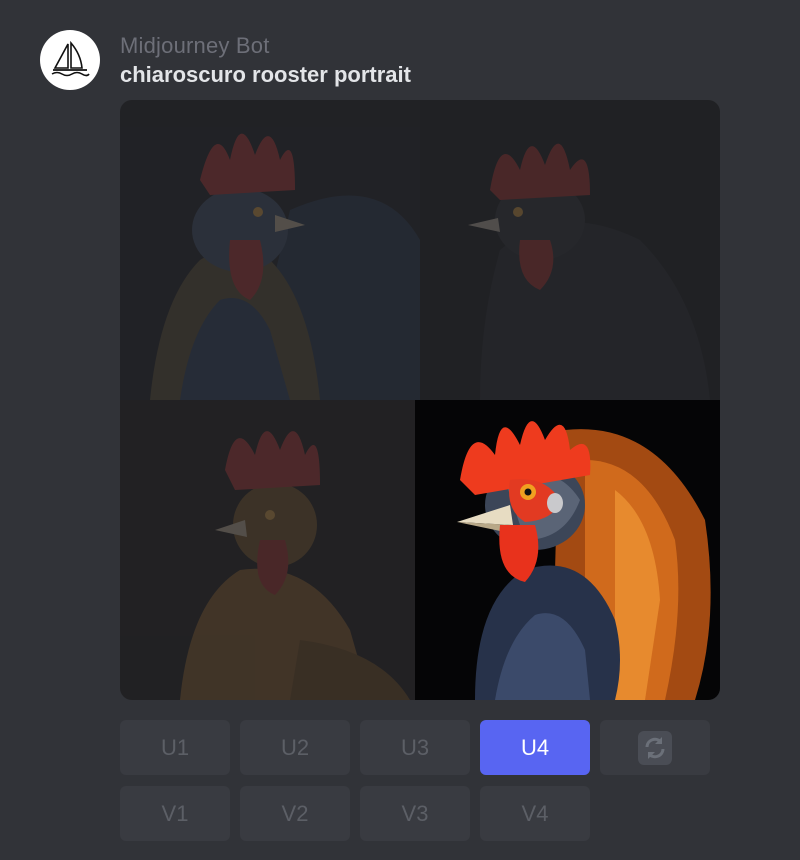 The image size is (800, 860). What do you see at coordinates (535, 747) in the screenshot?
I see `upscale-button-u4: U4` at bounding box center [535, 747].